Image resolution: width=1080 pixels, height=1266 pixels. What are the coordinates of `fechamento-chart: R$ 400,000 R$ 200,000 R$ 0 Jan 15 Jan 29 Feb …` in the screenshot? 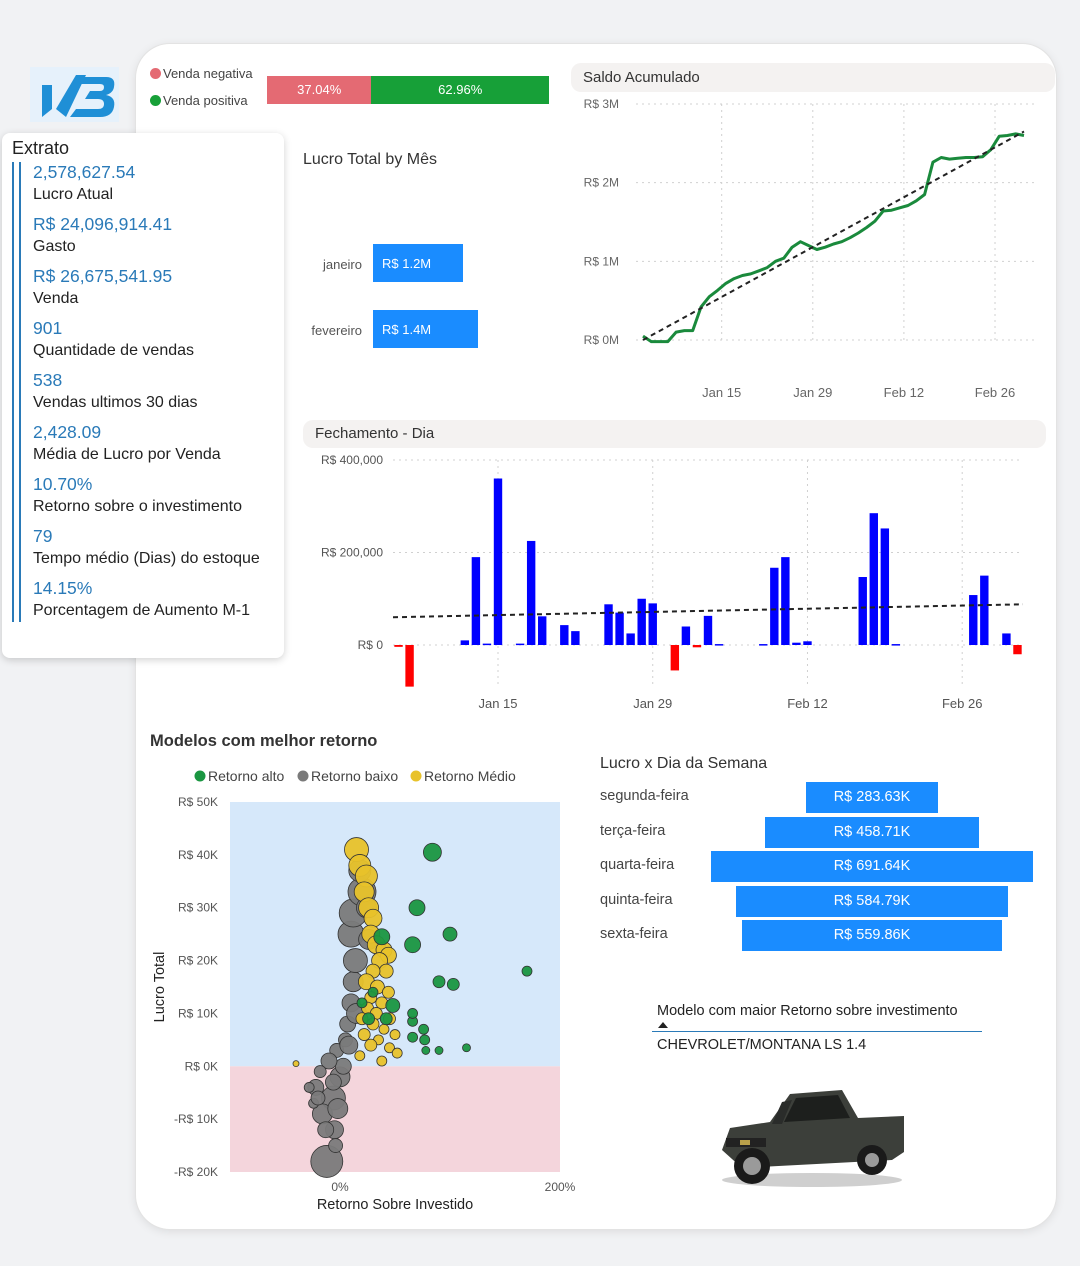 It's located at (675, 583).